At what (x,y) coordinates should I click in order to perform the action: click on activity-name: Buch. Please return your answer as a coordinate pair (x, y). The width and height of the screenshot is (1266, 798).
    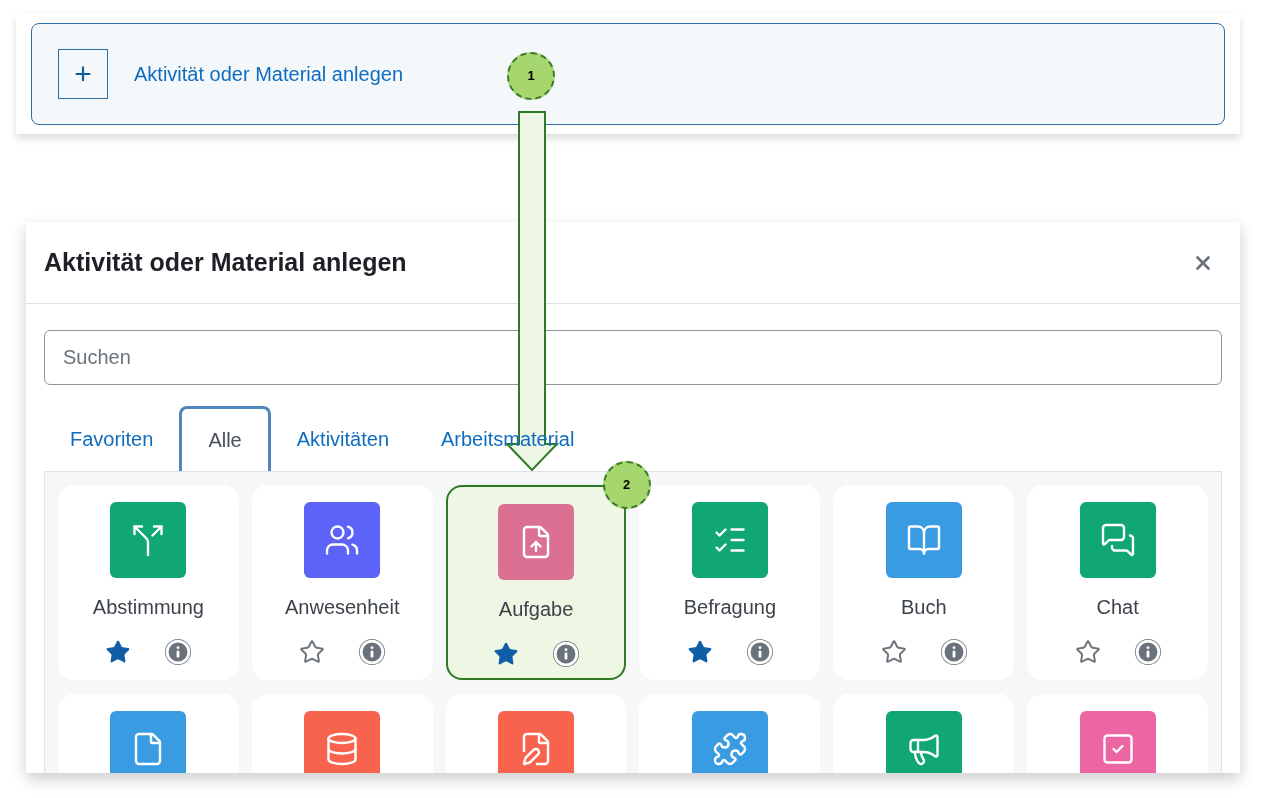
    Looking at the image, I should click on (923, 607).